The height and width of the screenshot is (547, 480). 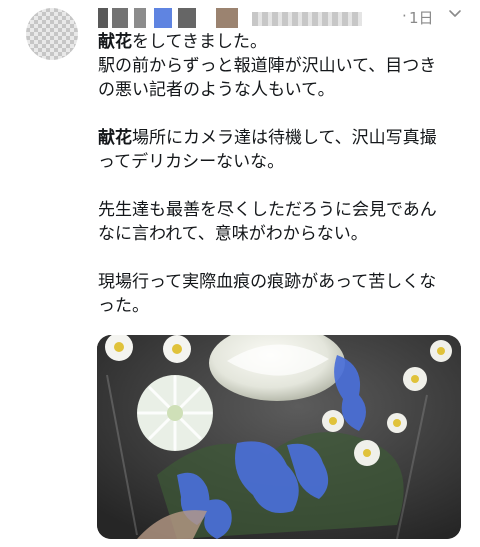 I want to click on chevron-down-icon, so click(x=455, y=13).